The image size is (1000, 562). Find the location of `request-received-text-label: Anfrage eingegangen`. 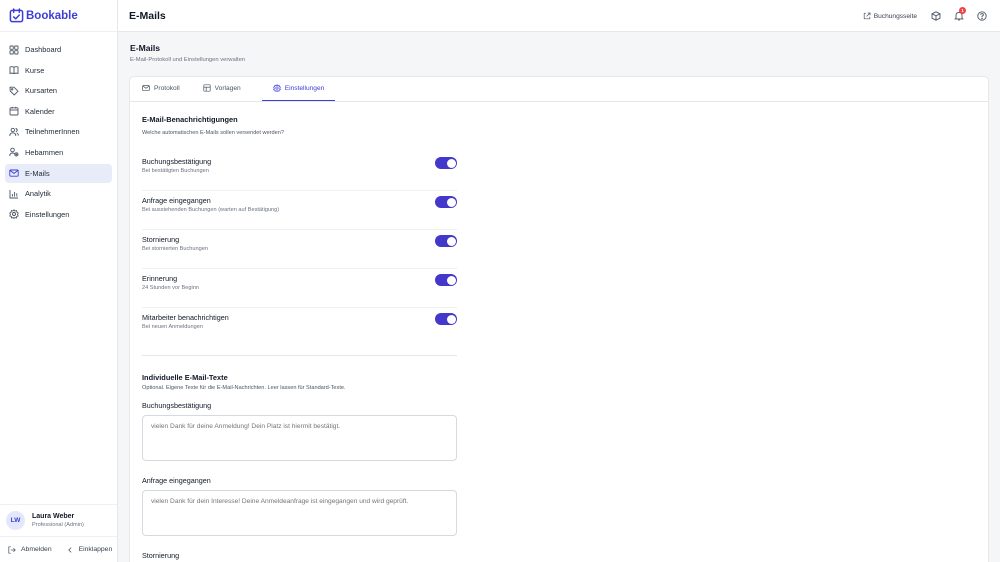

request-received-text-label: Anfrage eingegangen is located at coordinates (176, 480).